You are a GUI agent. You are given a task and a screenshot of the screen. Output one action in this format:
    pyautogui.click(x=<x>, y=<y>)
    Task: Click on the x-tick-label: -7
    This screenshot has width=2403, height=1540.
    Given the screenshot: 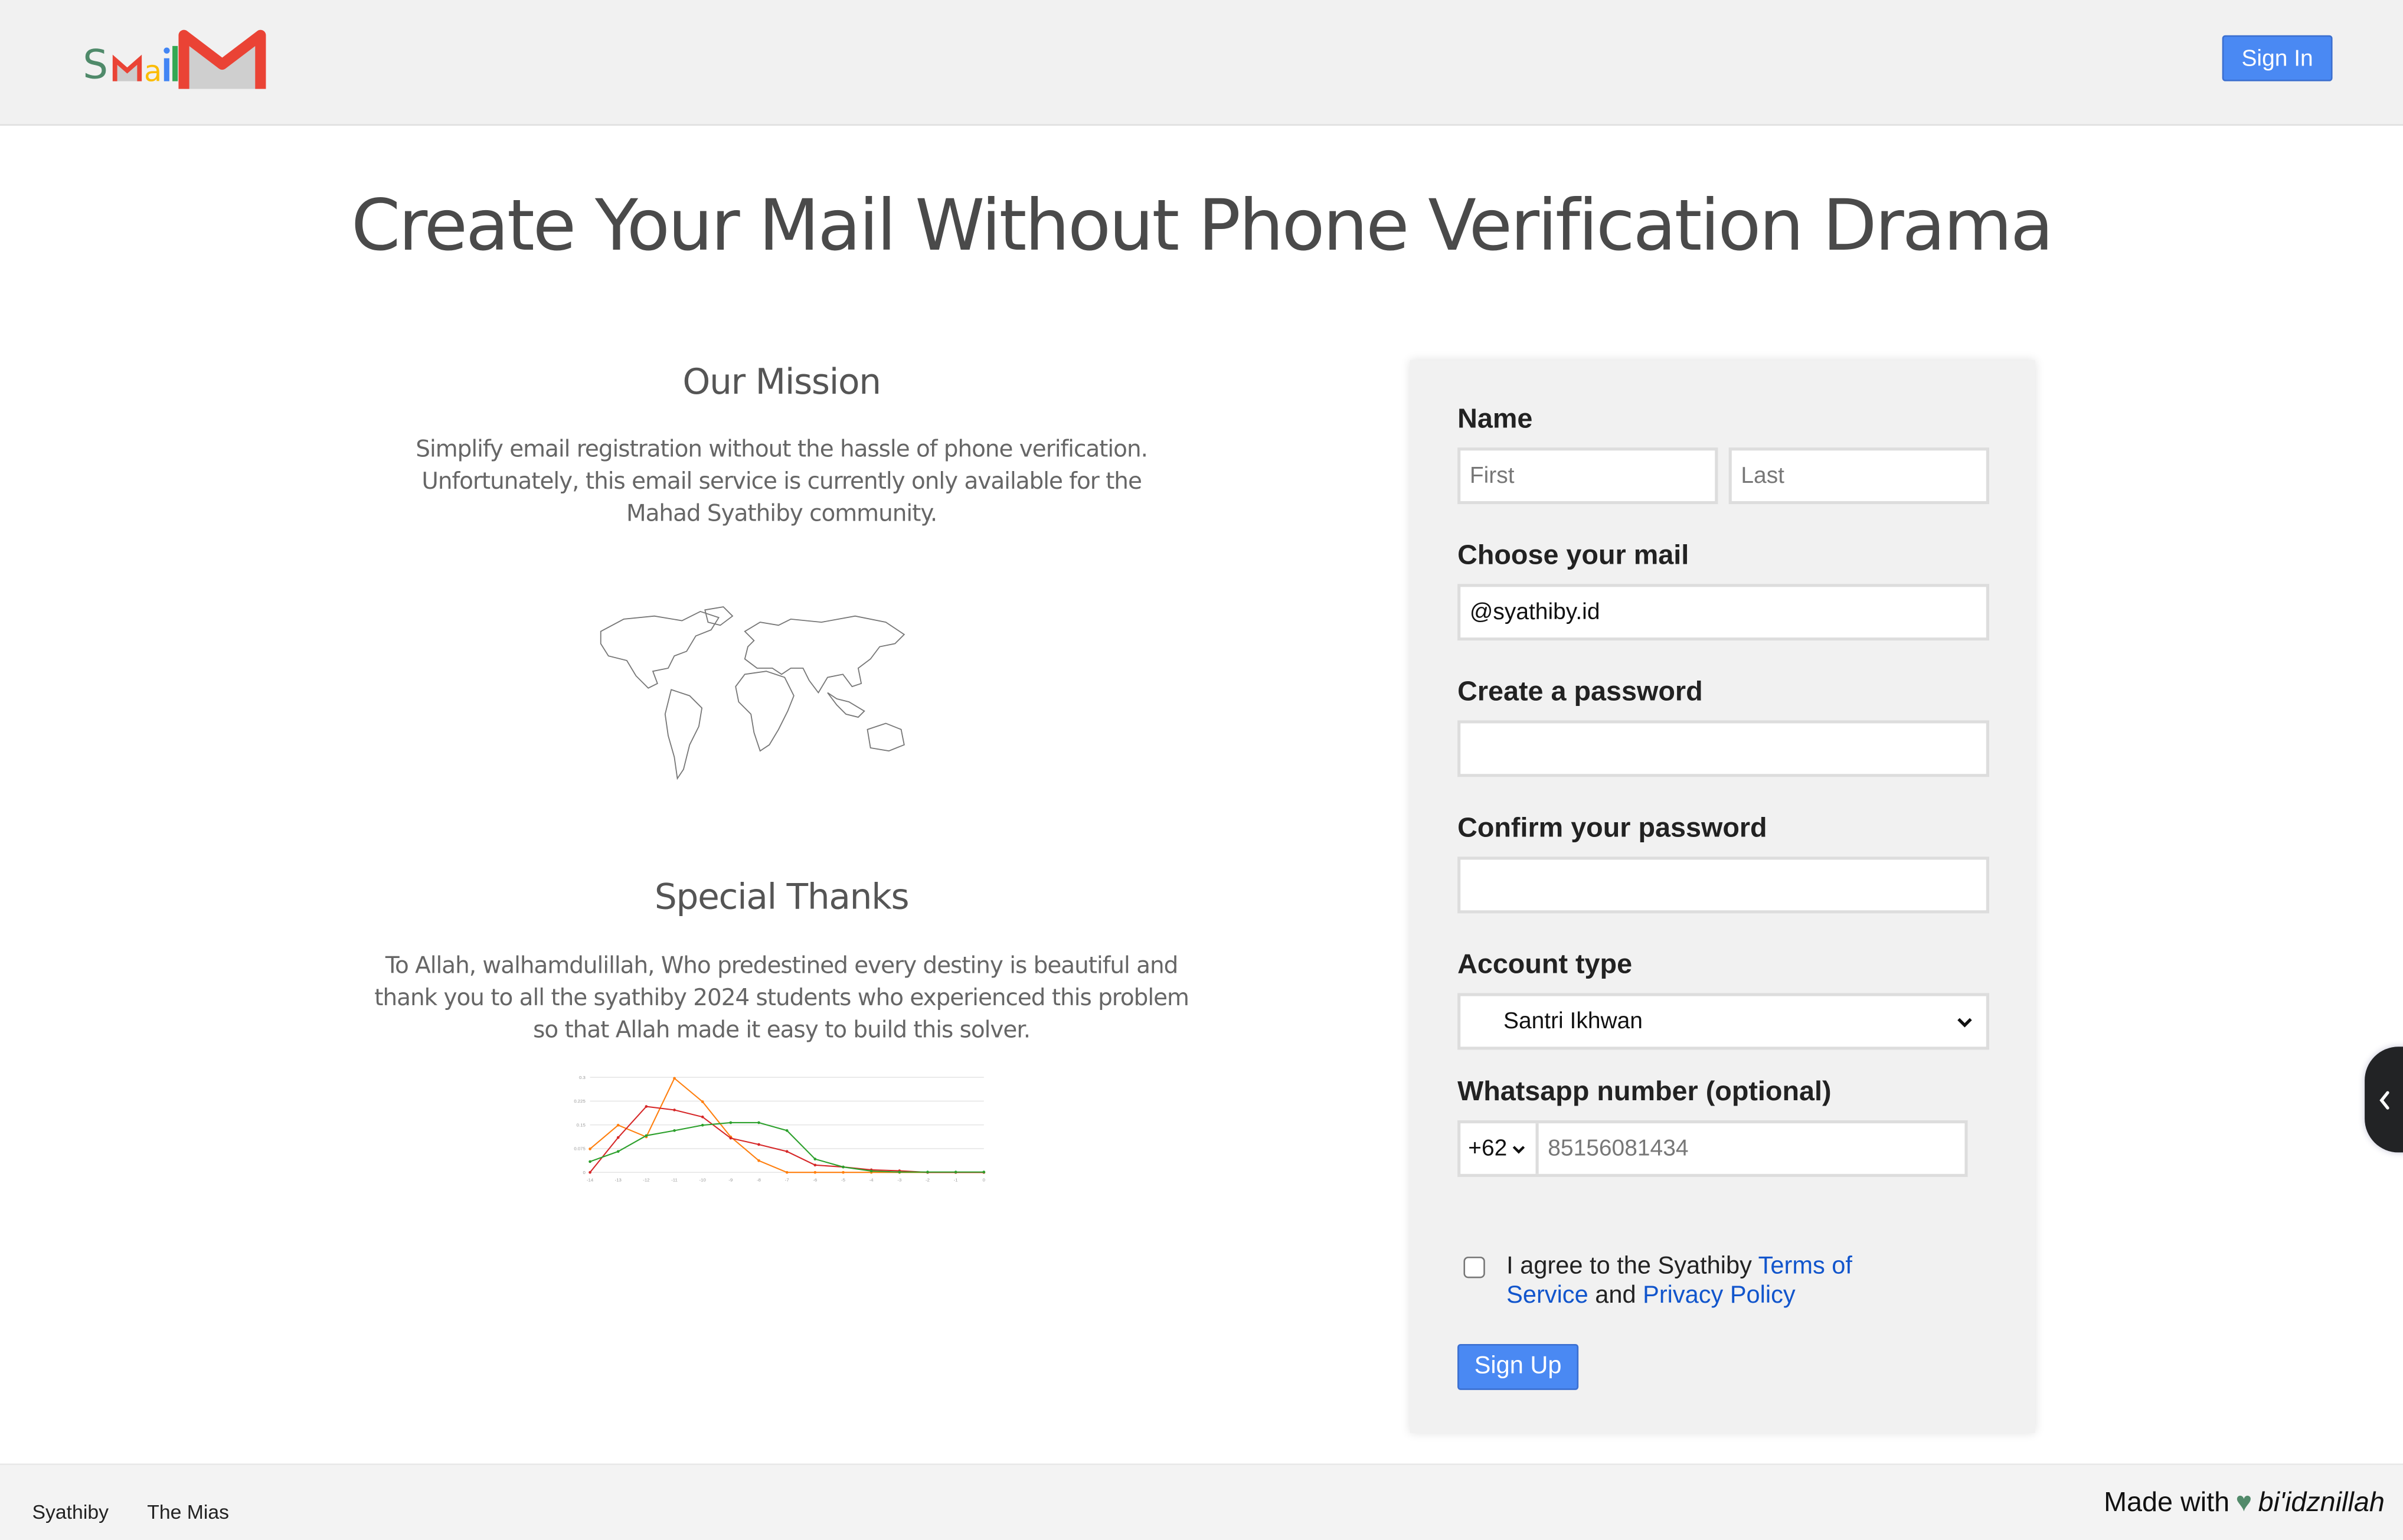 What is the action you would take?
    pyautogui.click(x=787, y=1181)
    